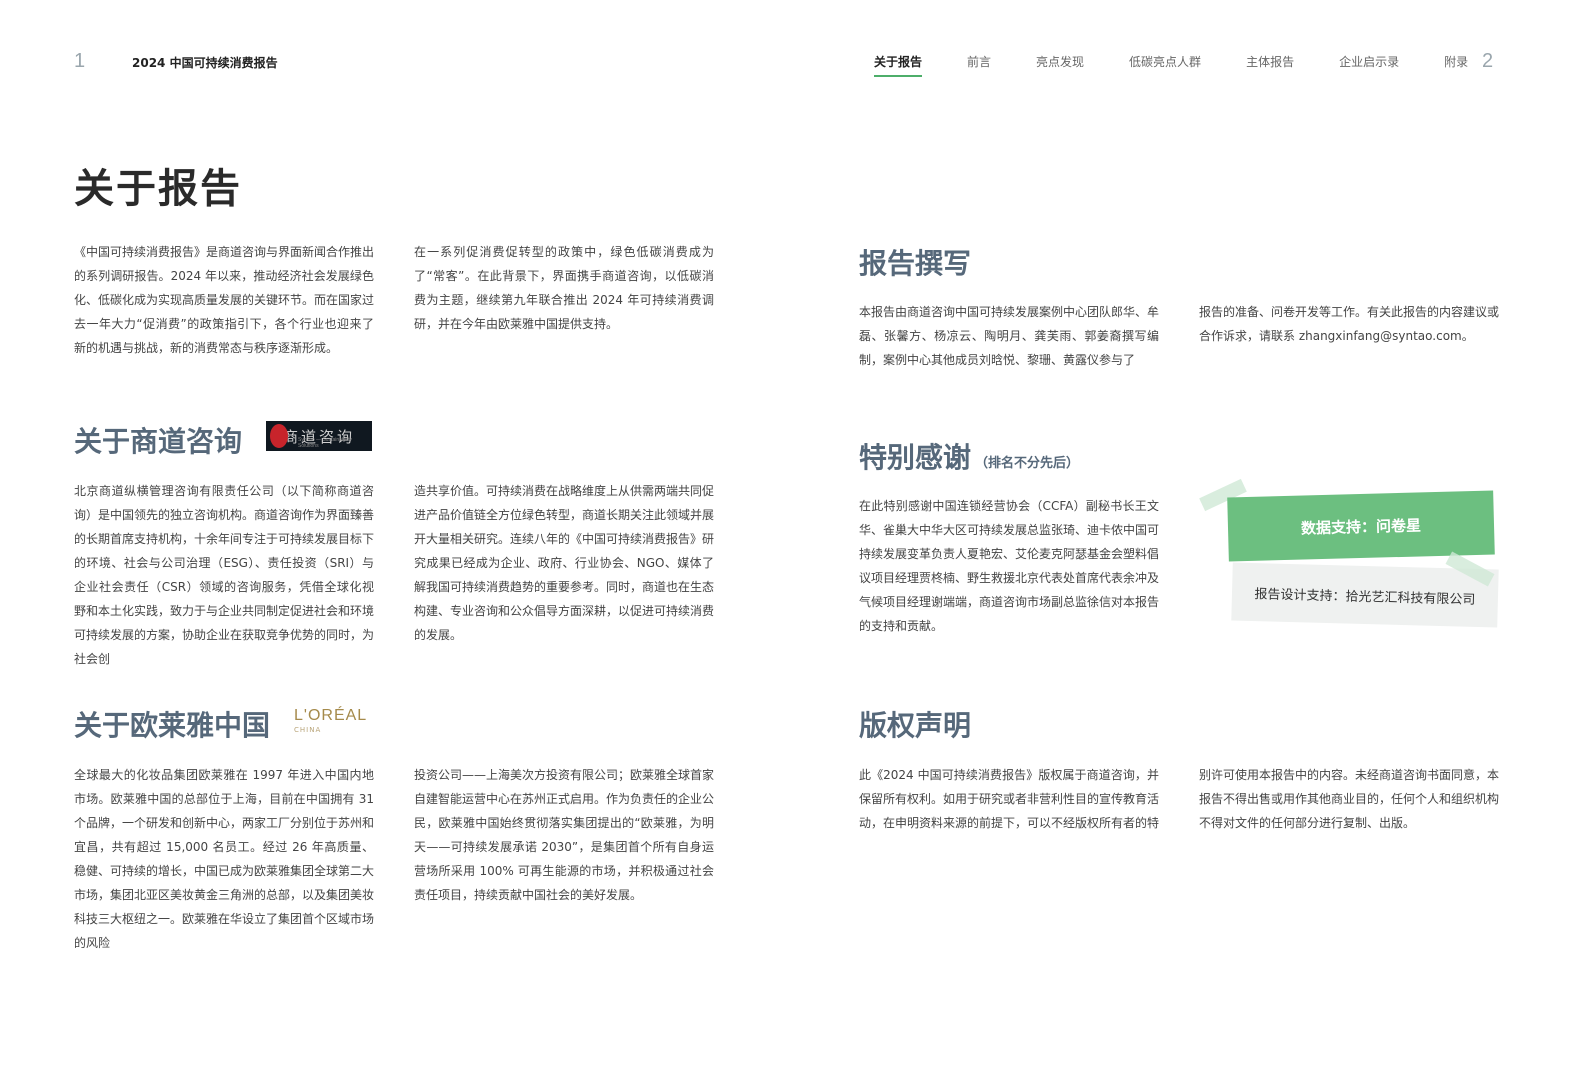 The image size is (1587, 1077). What do you see at coordinates (158, 441) in the screenshot?
I see `section-title-syntao: 关于商道咨询` at bounding box center [158, 441].